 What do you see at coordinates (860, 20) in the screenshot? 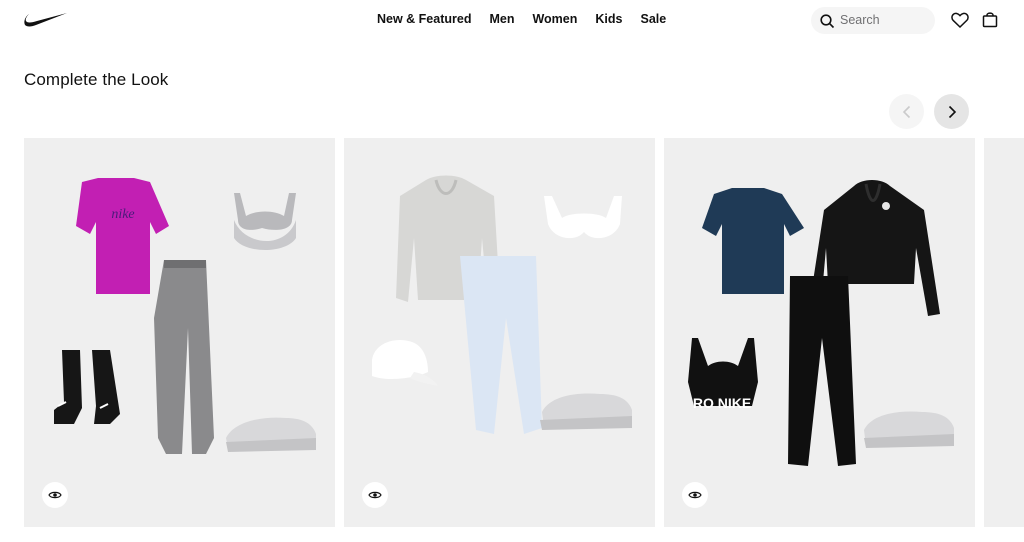
I see `search-placeholder: Search` at bounding box center [860, 20].